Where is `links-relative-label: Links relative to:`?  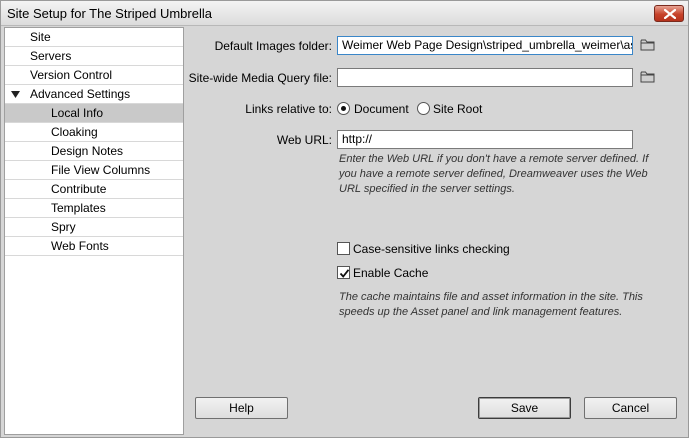 links-relative-label: Links relative to: is located at coordinates (288, 109).